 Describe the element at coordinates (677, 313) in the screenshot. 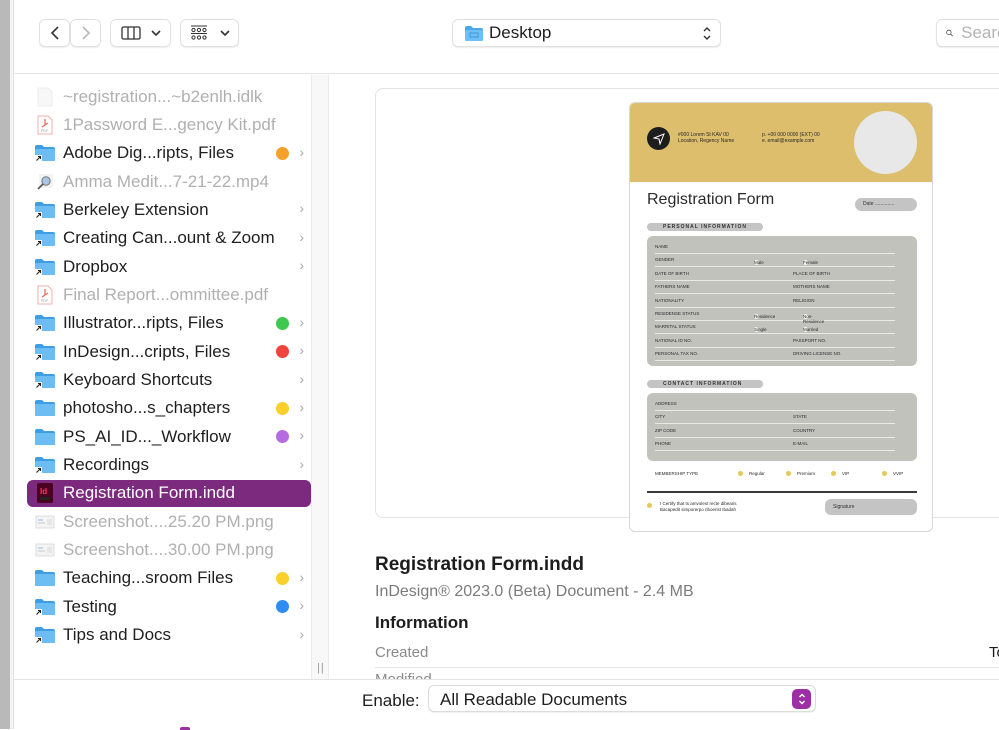

I see `form-field-label: RESIDENSE STATUS` at that location.